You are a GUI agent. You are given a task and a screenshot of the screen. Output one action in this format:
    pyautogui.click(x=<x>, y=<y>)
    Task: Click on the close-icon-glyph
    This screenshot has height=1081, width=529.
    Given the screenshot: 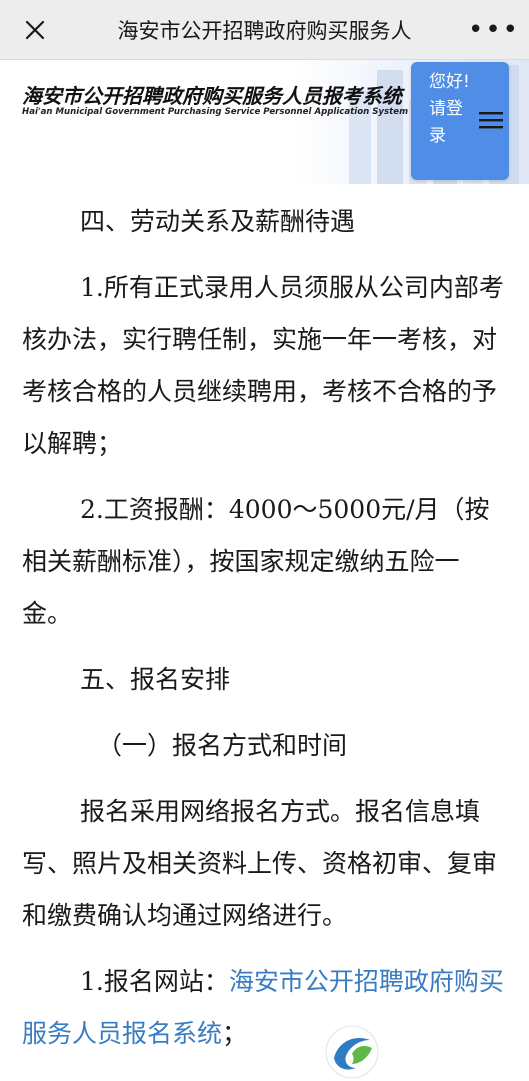 What is the action you would take?
    pyautogui.click(x=35, y=29)
    